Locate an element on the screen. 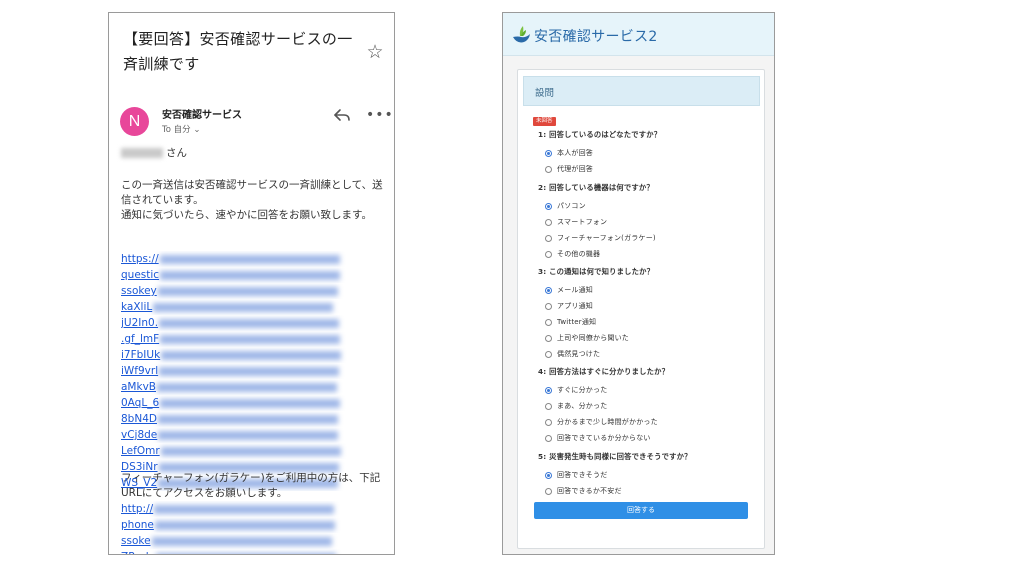 The height and width of the screenshot is (576, 1024). radio-label: パソコン is located at coordinates (571, 206).